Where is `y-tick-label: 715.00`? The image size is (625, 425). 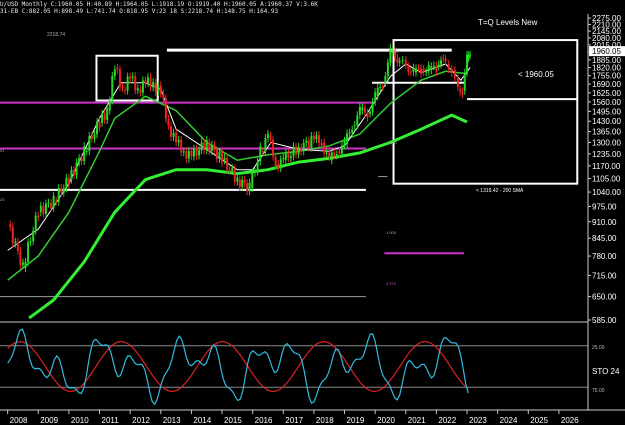
y-tick-label: 715.00 is located at coordinates (604, 275).